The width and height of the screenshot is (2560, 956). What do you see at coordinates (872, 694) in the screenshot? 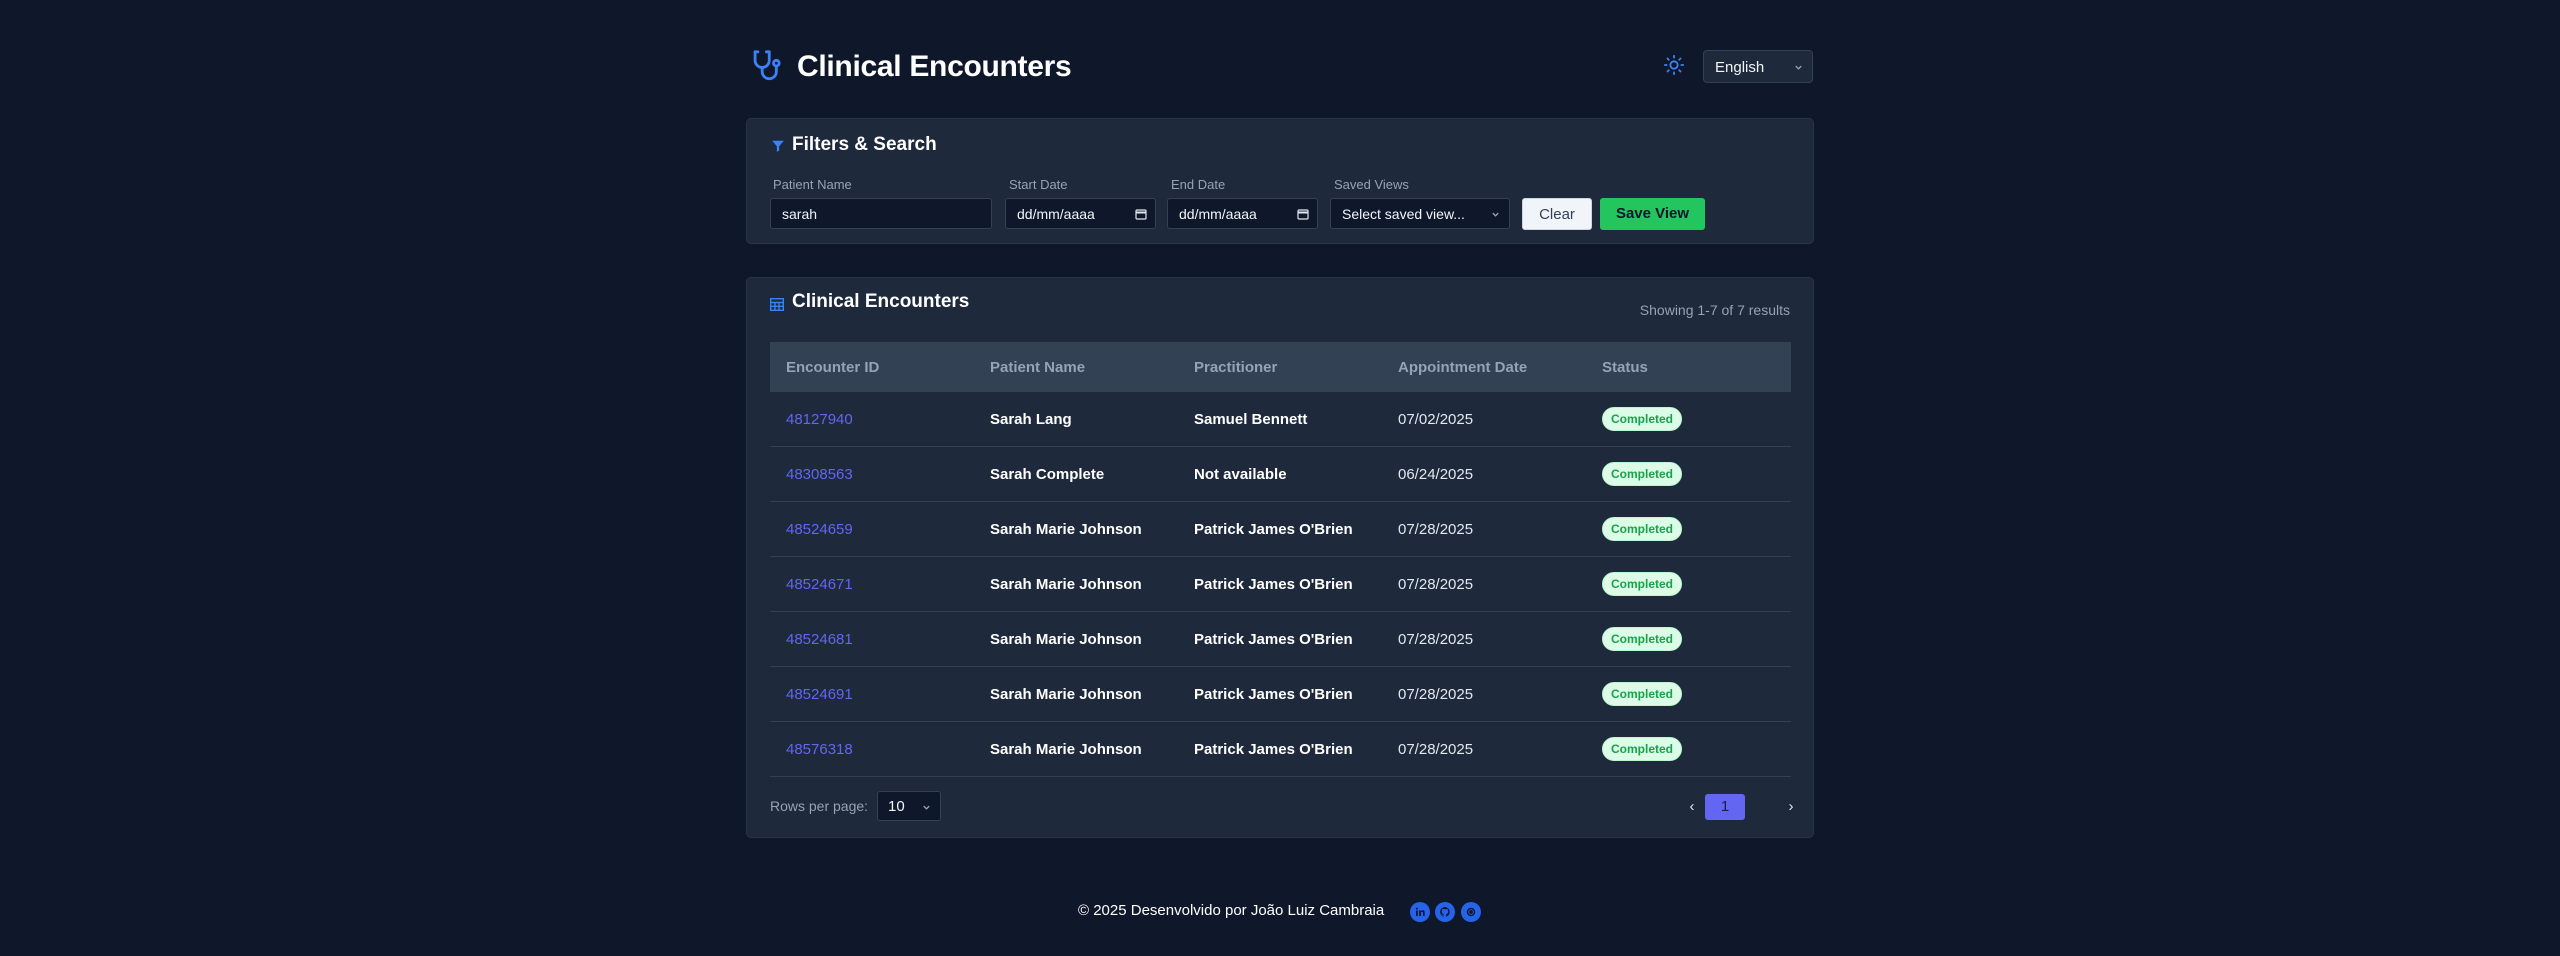
I see `encounter-id-link: 48524691` at bounding box center [872, 694].